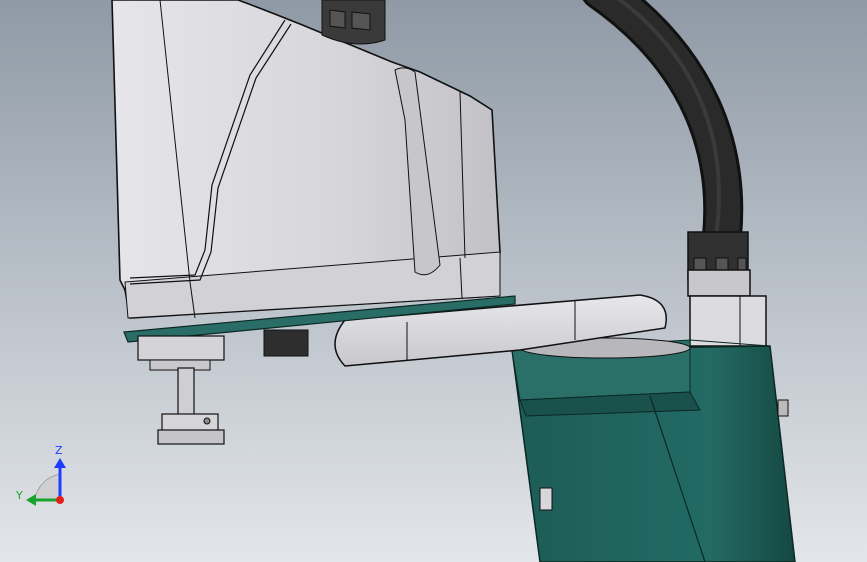 This screenshot has height=562, width=867. I want to click on base-column, so click(653, 450).